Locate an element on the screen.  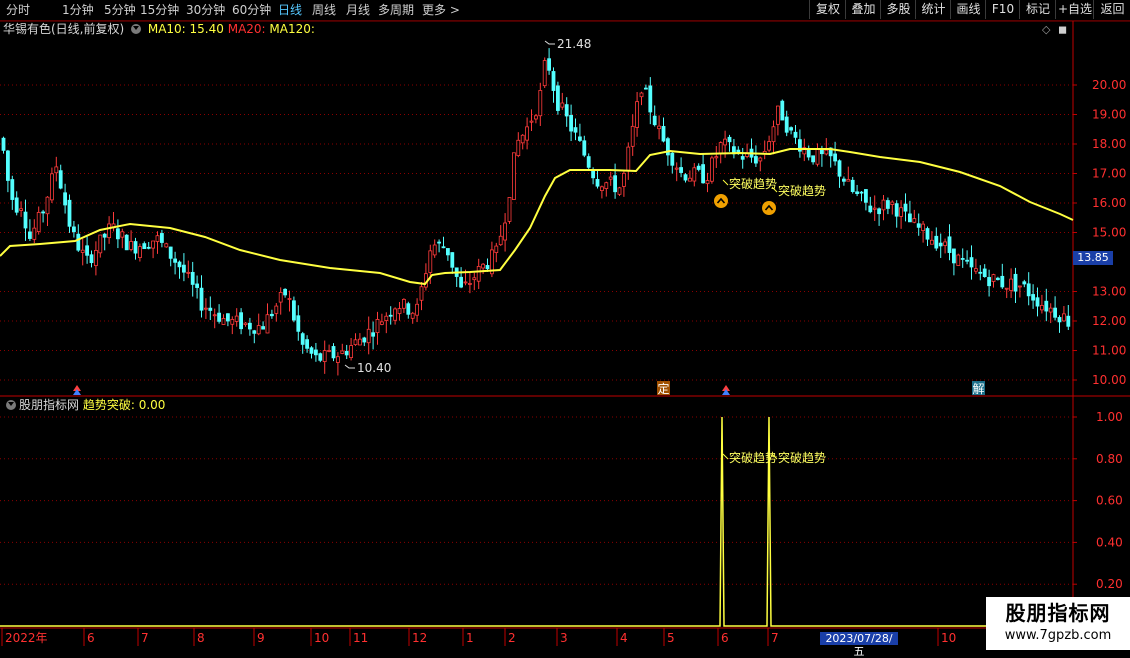
diamond-icon: ◇ is located at coordinates (1046, 29).